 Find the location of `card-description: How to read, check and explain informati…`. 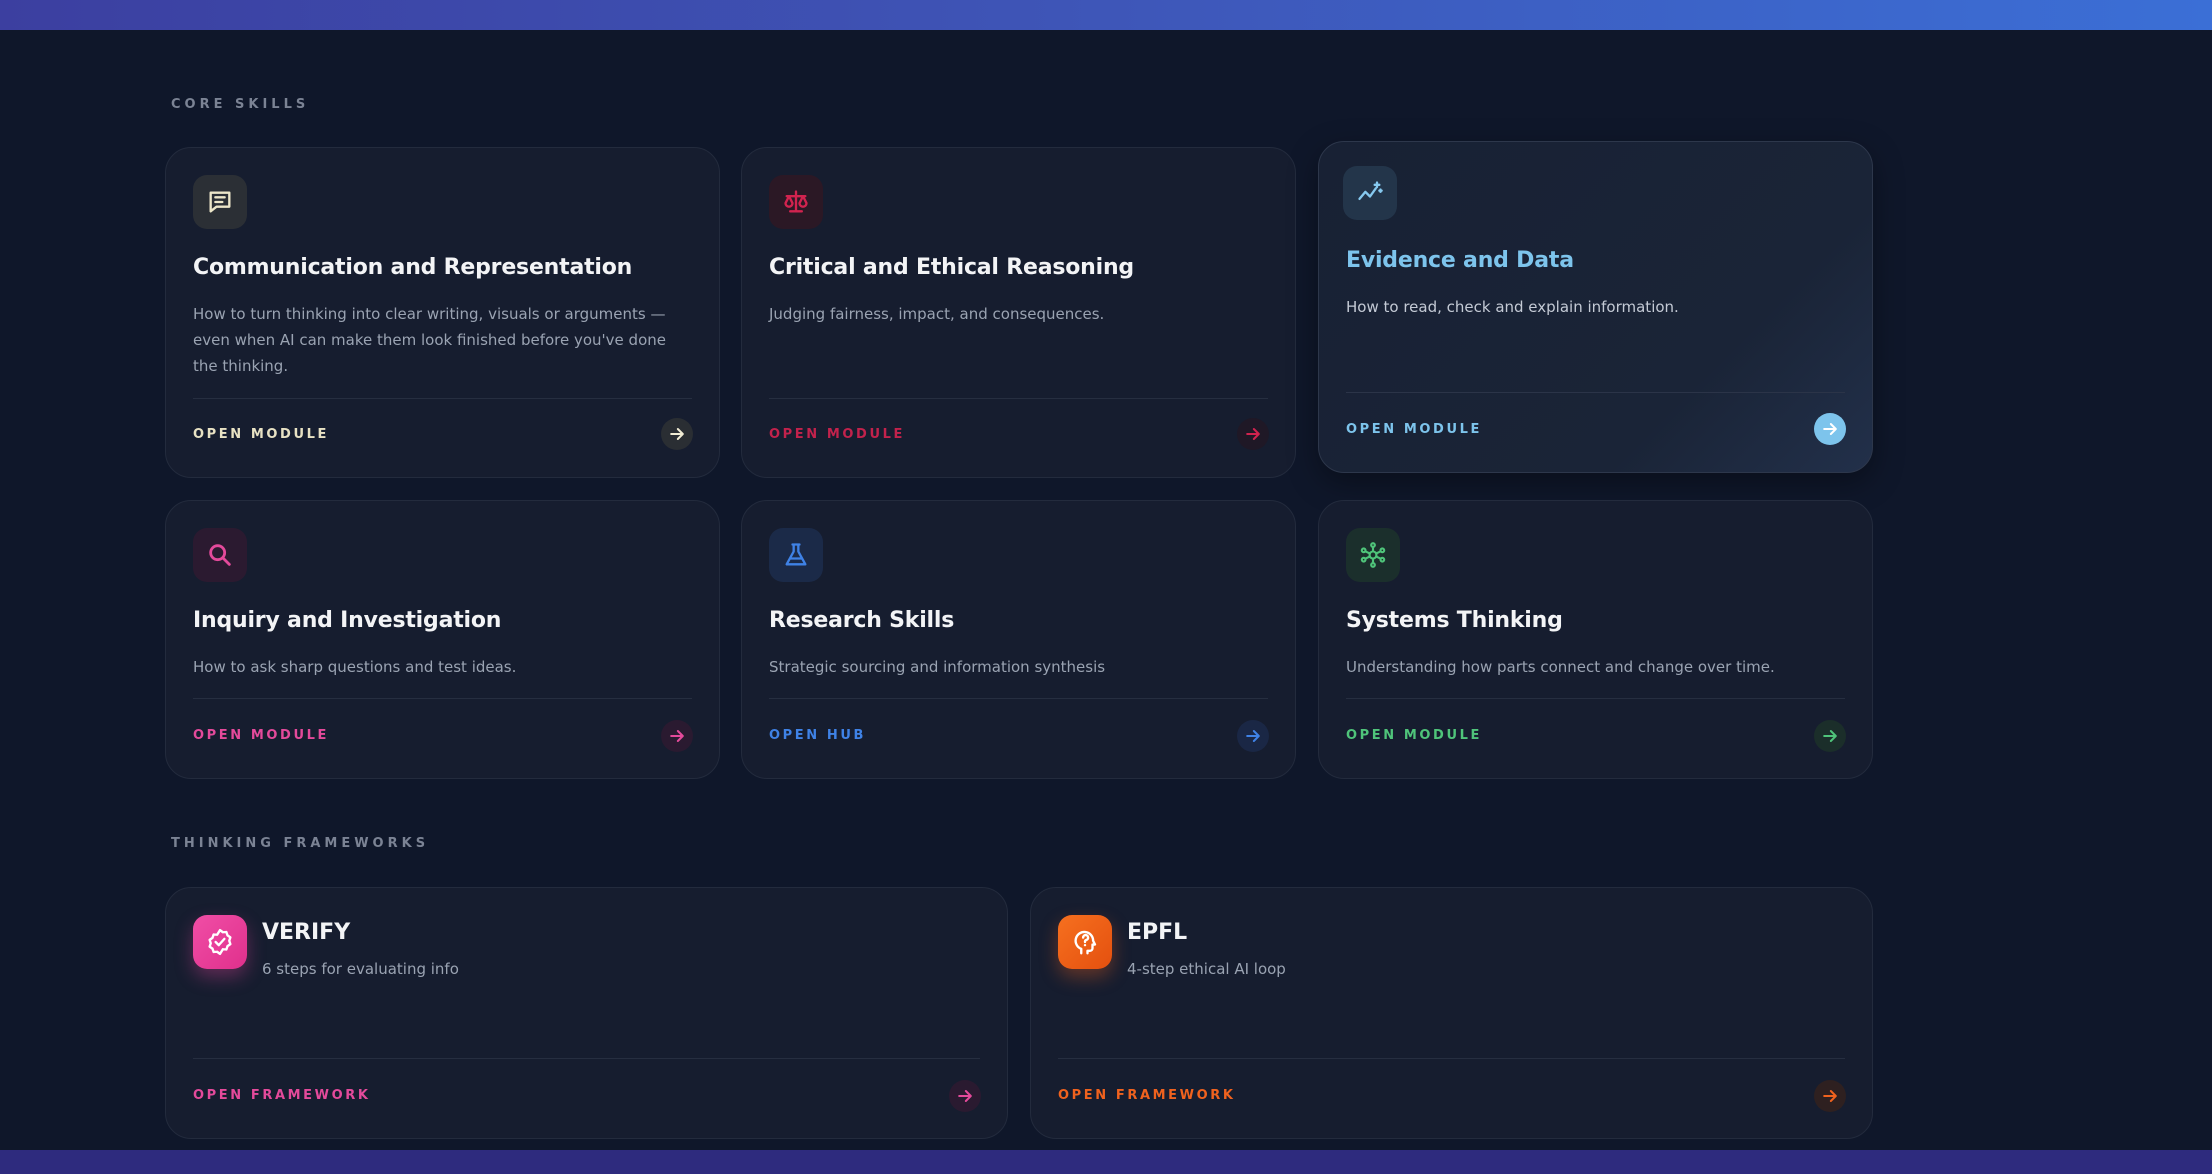

card-description: How to read, check and explain informati… is located at coordinates (1512, 307).